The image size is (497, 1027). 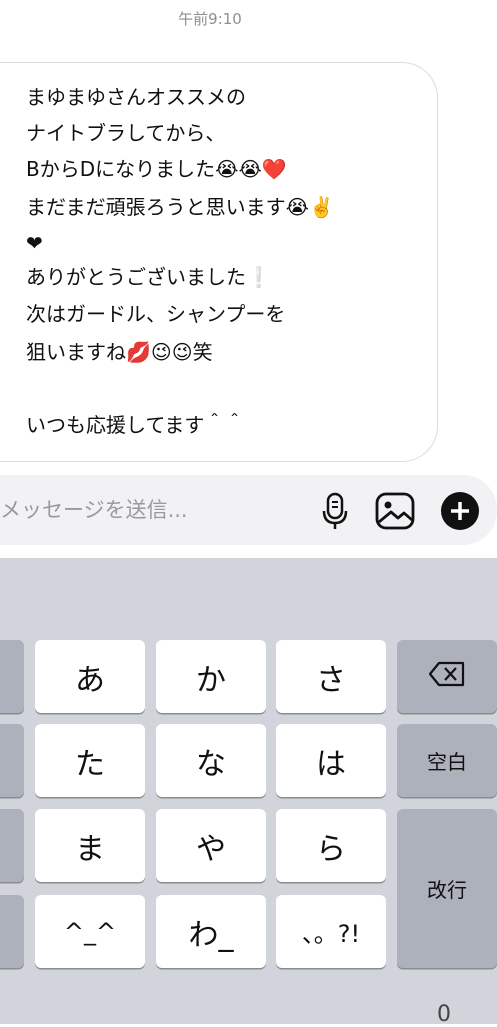 What do you see at coordinates (211, 760) in the screenshot?
I see `key-na: な` at bounding box center [211, 760].